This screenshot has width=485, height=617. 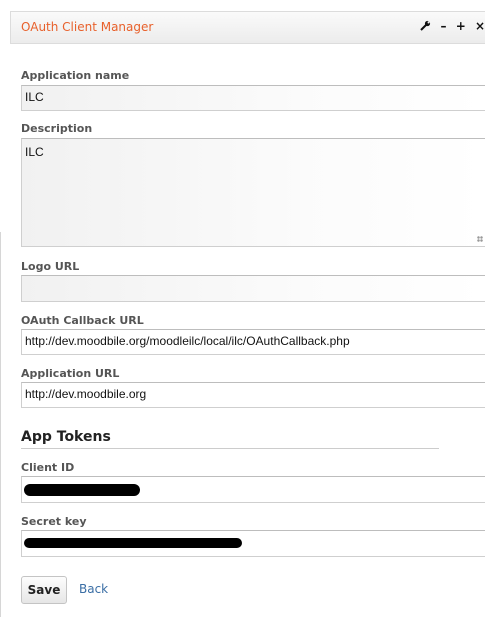 I want to click on application-url-input: http://dev.moodbile.org, so click(x=253, y=395).